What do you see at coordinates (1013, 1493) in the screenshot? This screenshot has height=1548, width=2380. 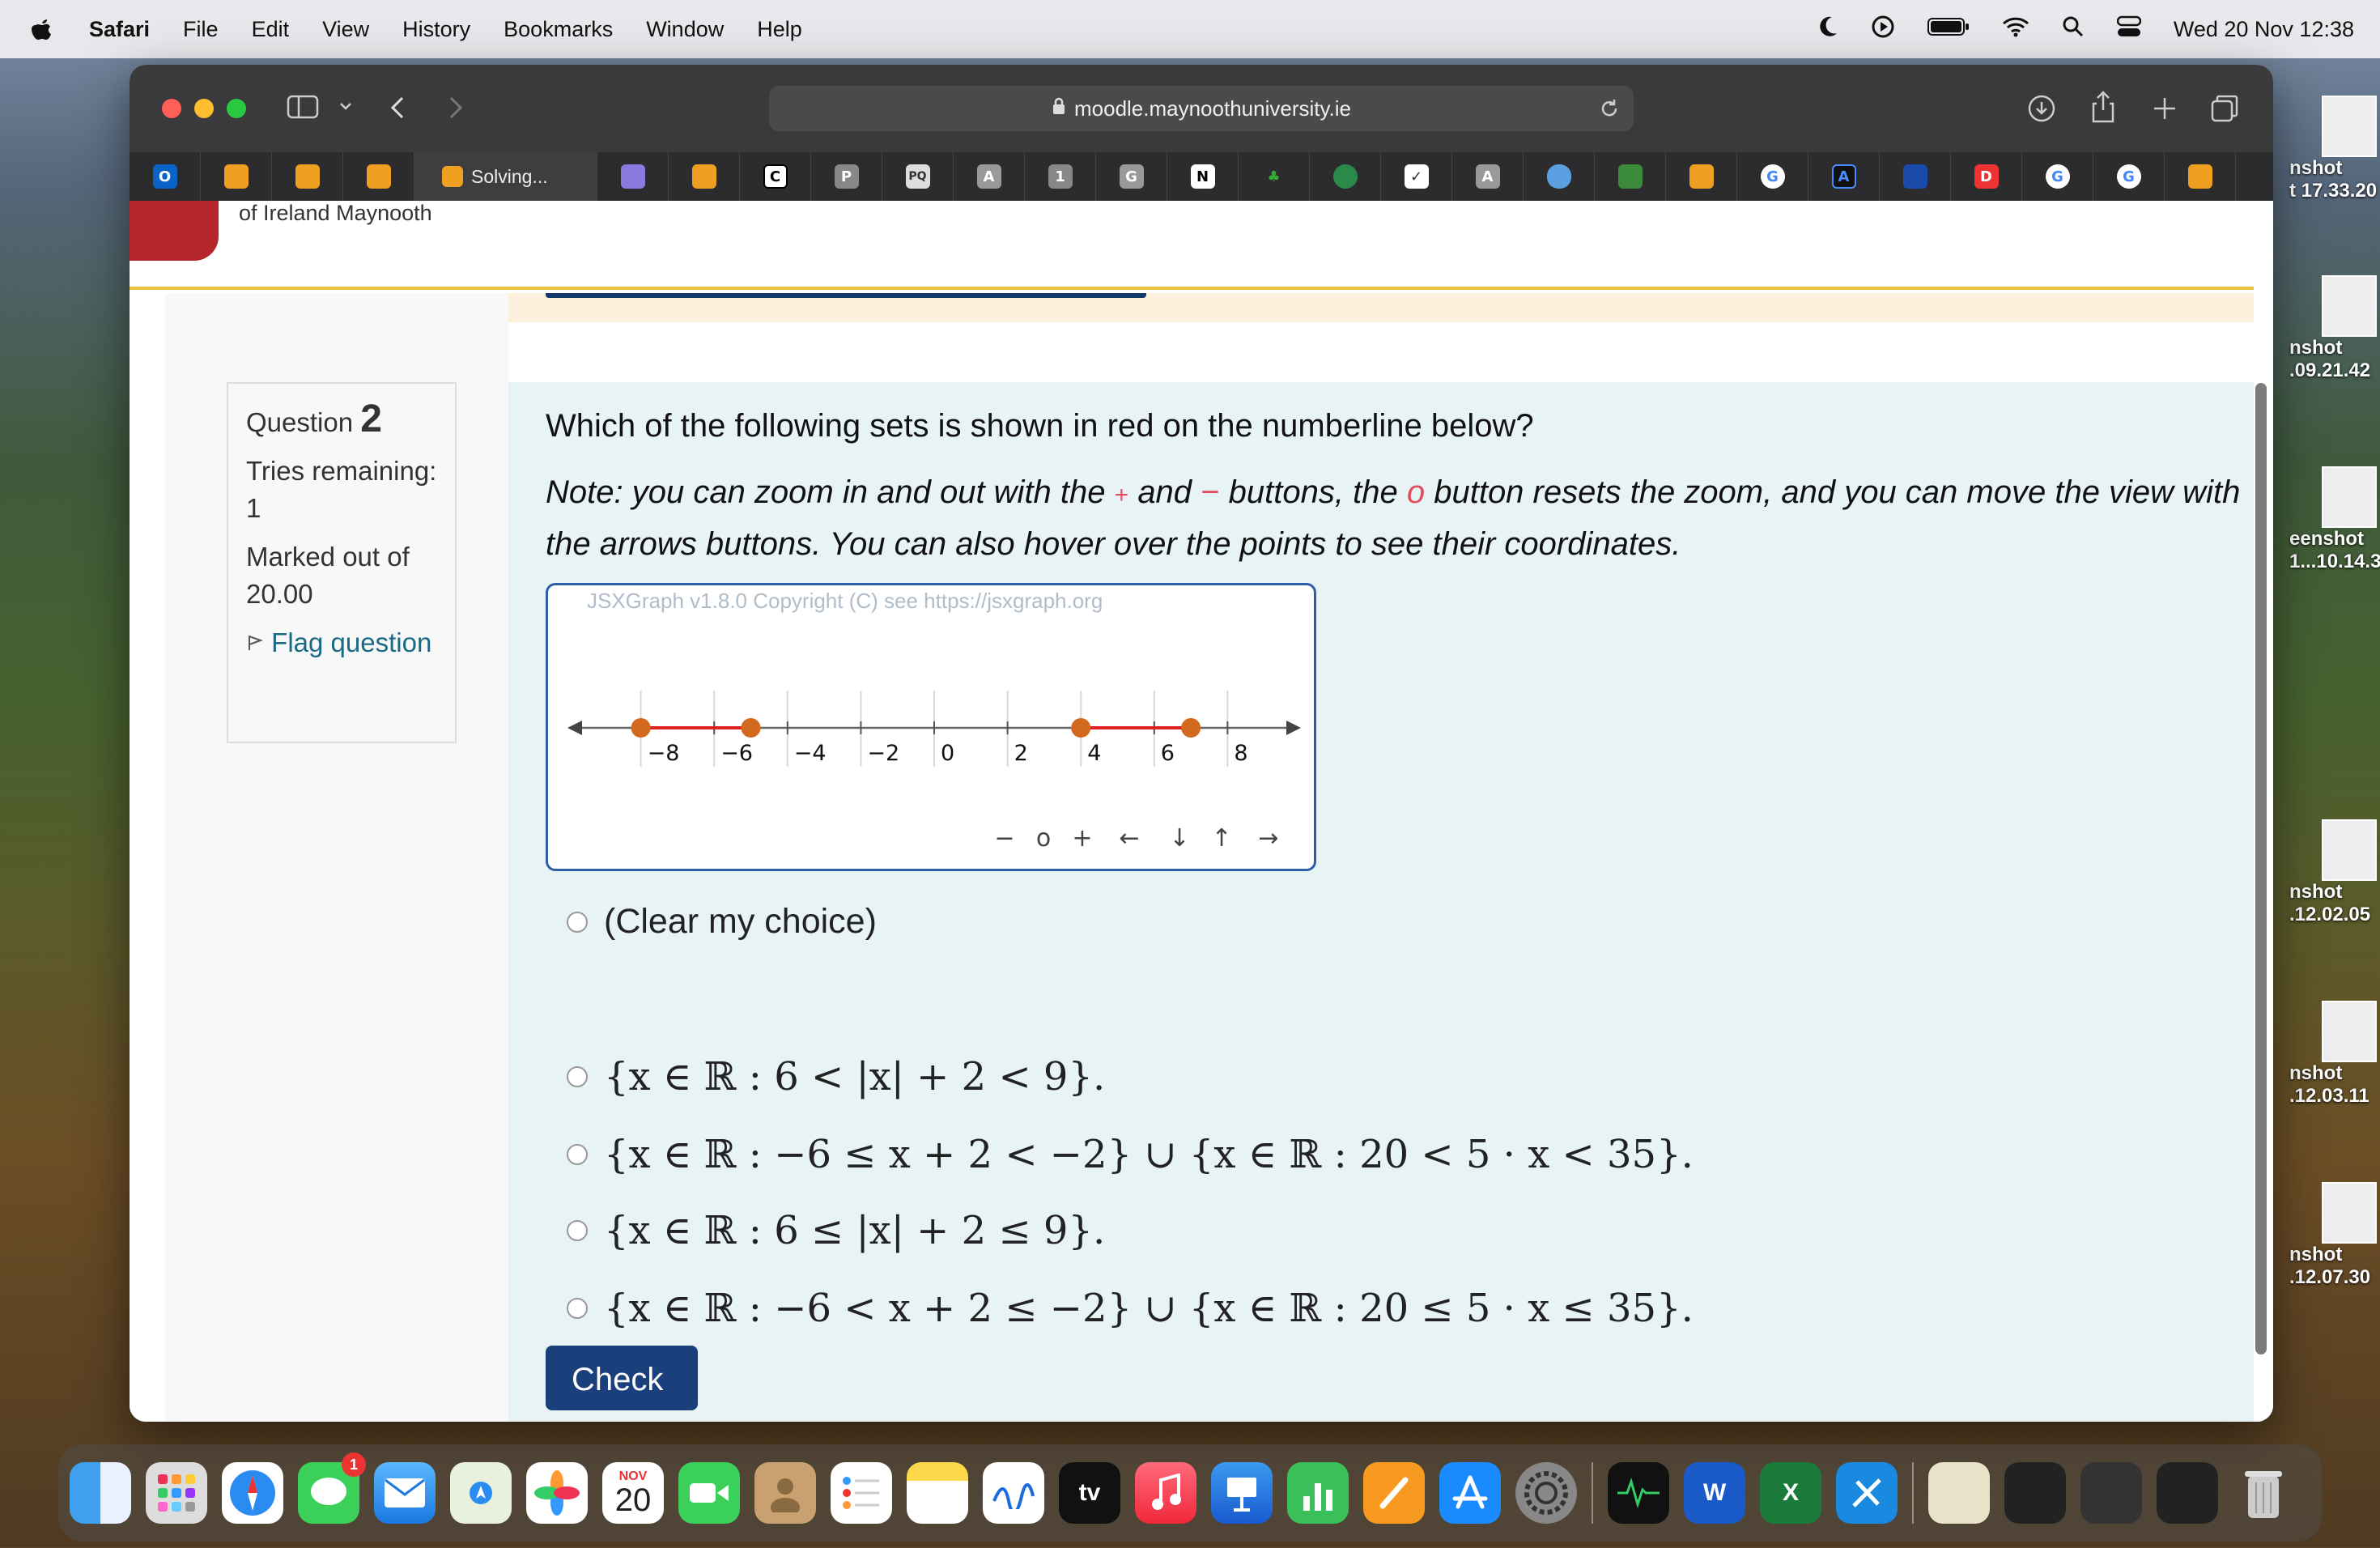 I see `freeform-icon` at bounding box center [1013, 1493].